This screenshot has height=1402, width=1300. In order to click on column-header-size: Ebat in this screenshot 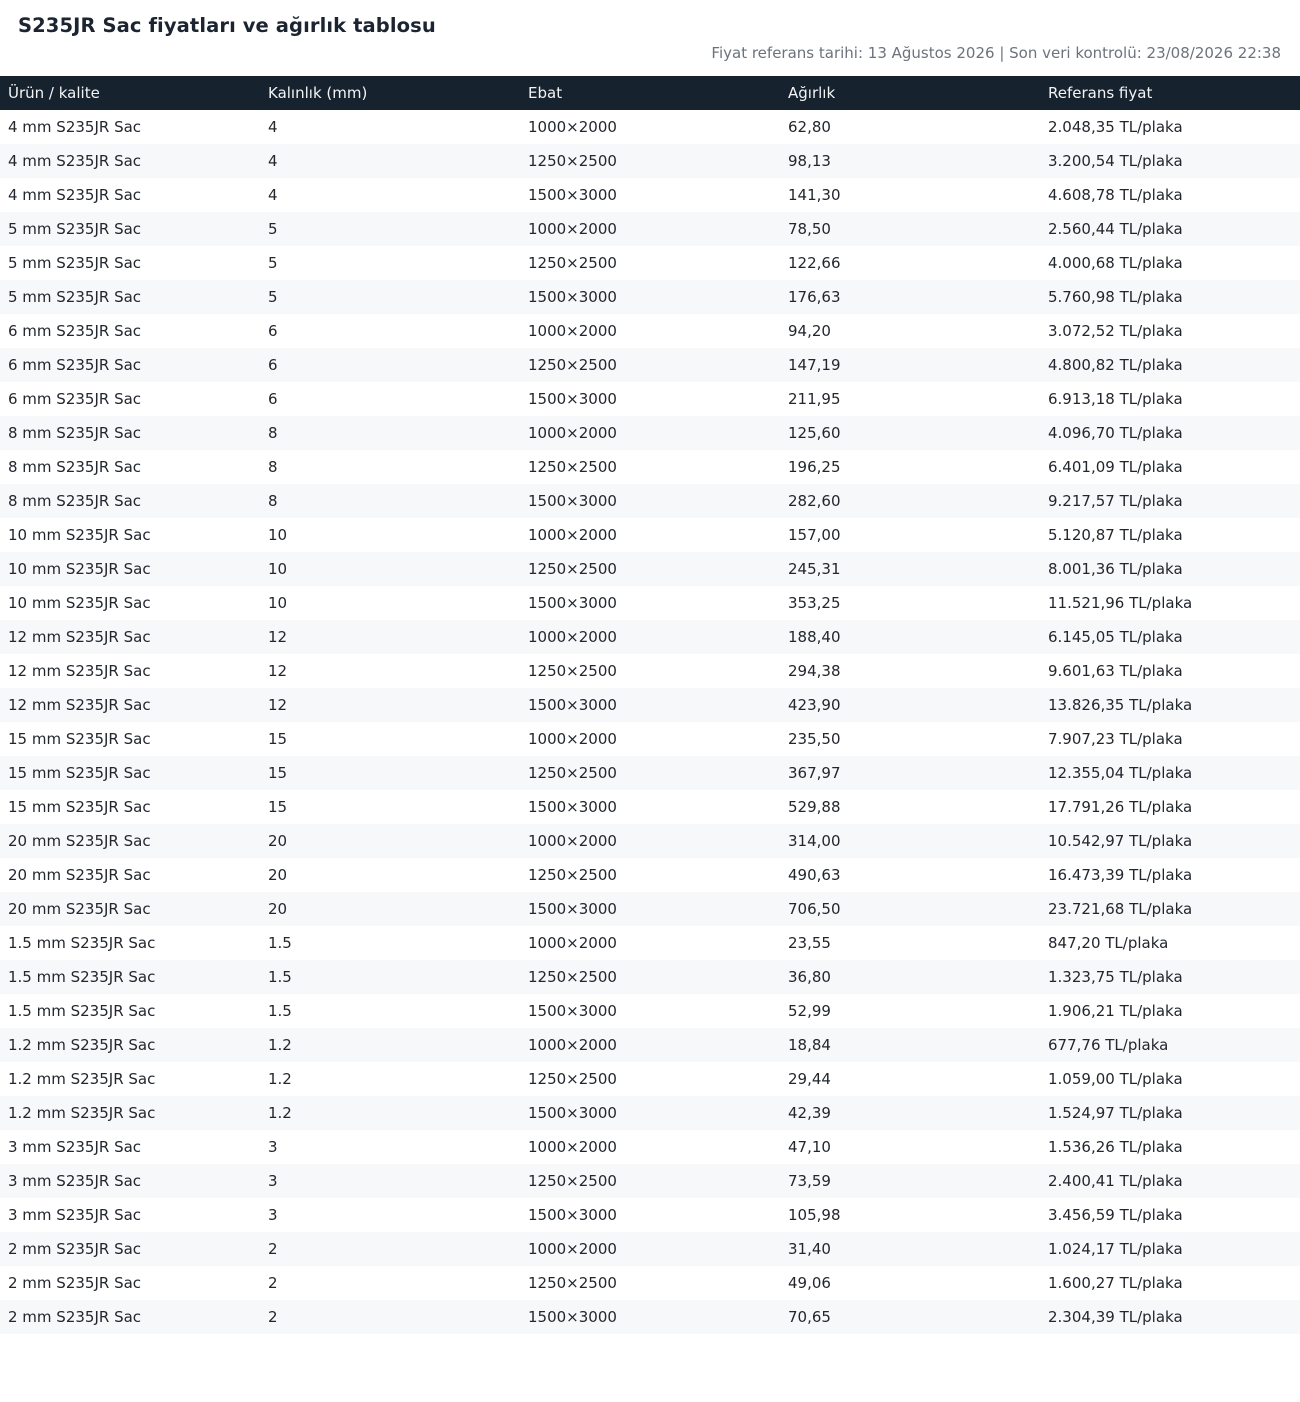, I will do `click(650, 93)`.